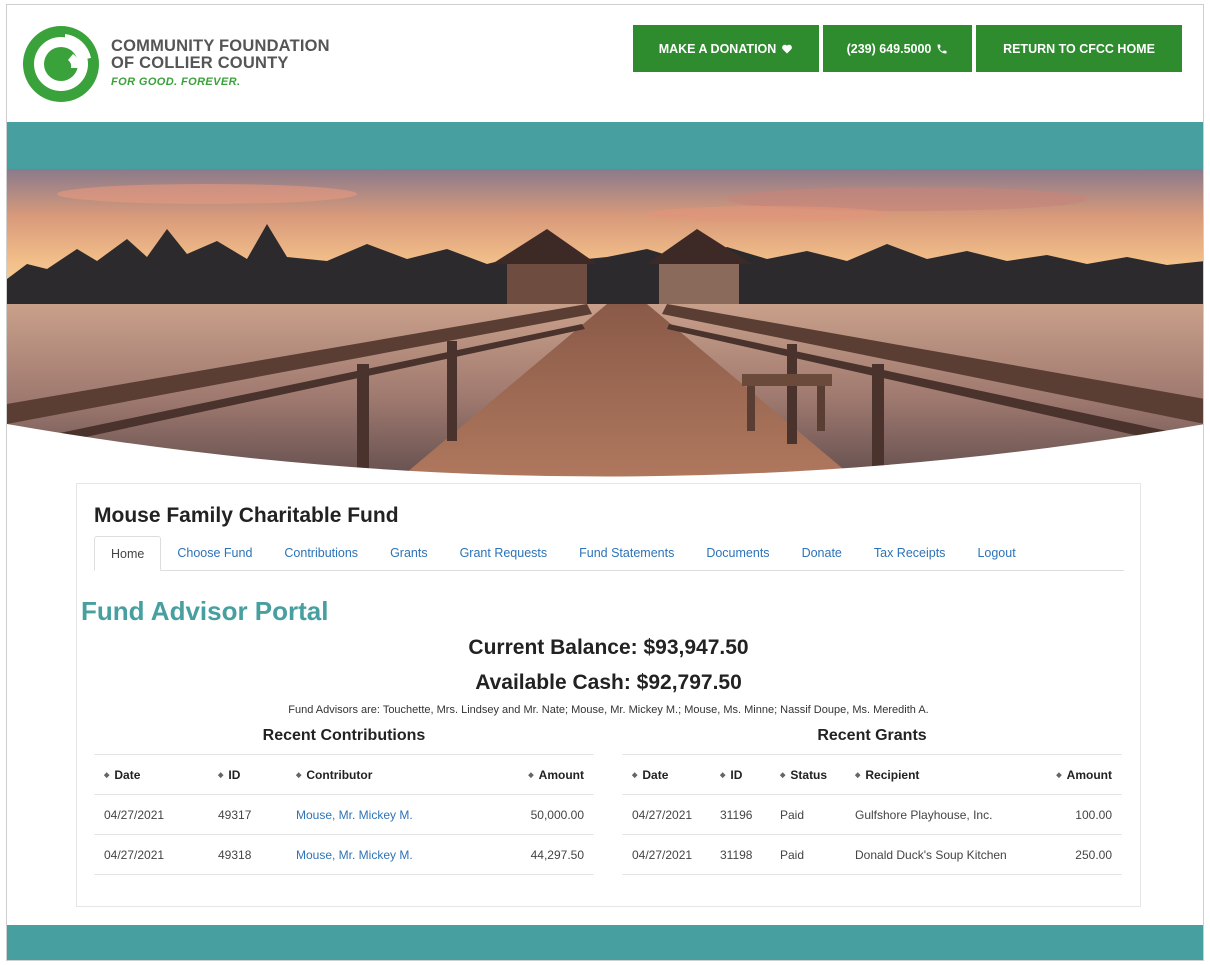 This screenshot has width=1210, height=965. What do you see at coordinates (395, 774) in the screenshot?
I see `col-contributor: ◆ Contributor` at bounding box center [395, 774].